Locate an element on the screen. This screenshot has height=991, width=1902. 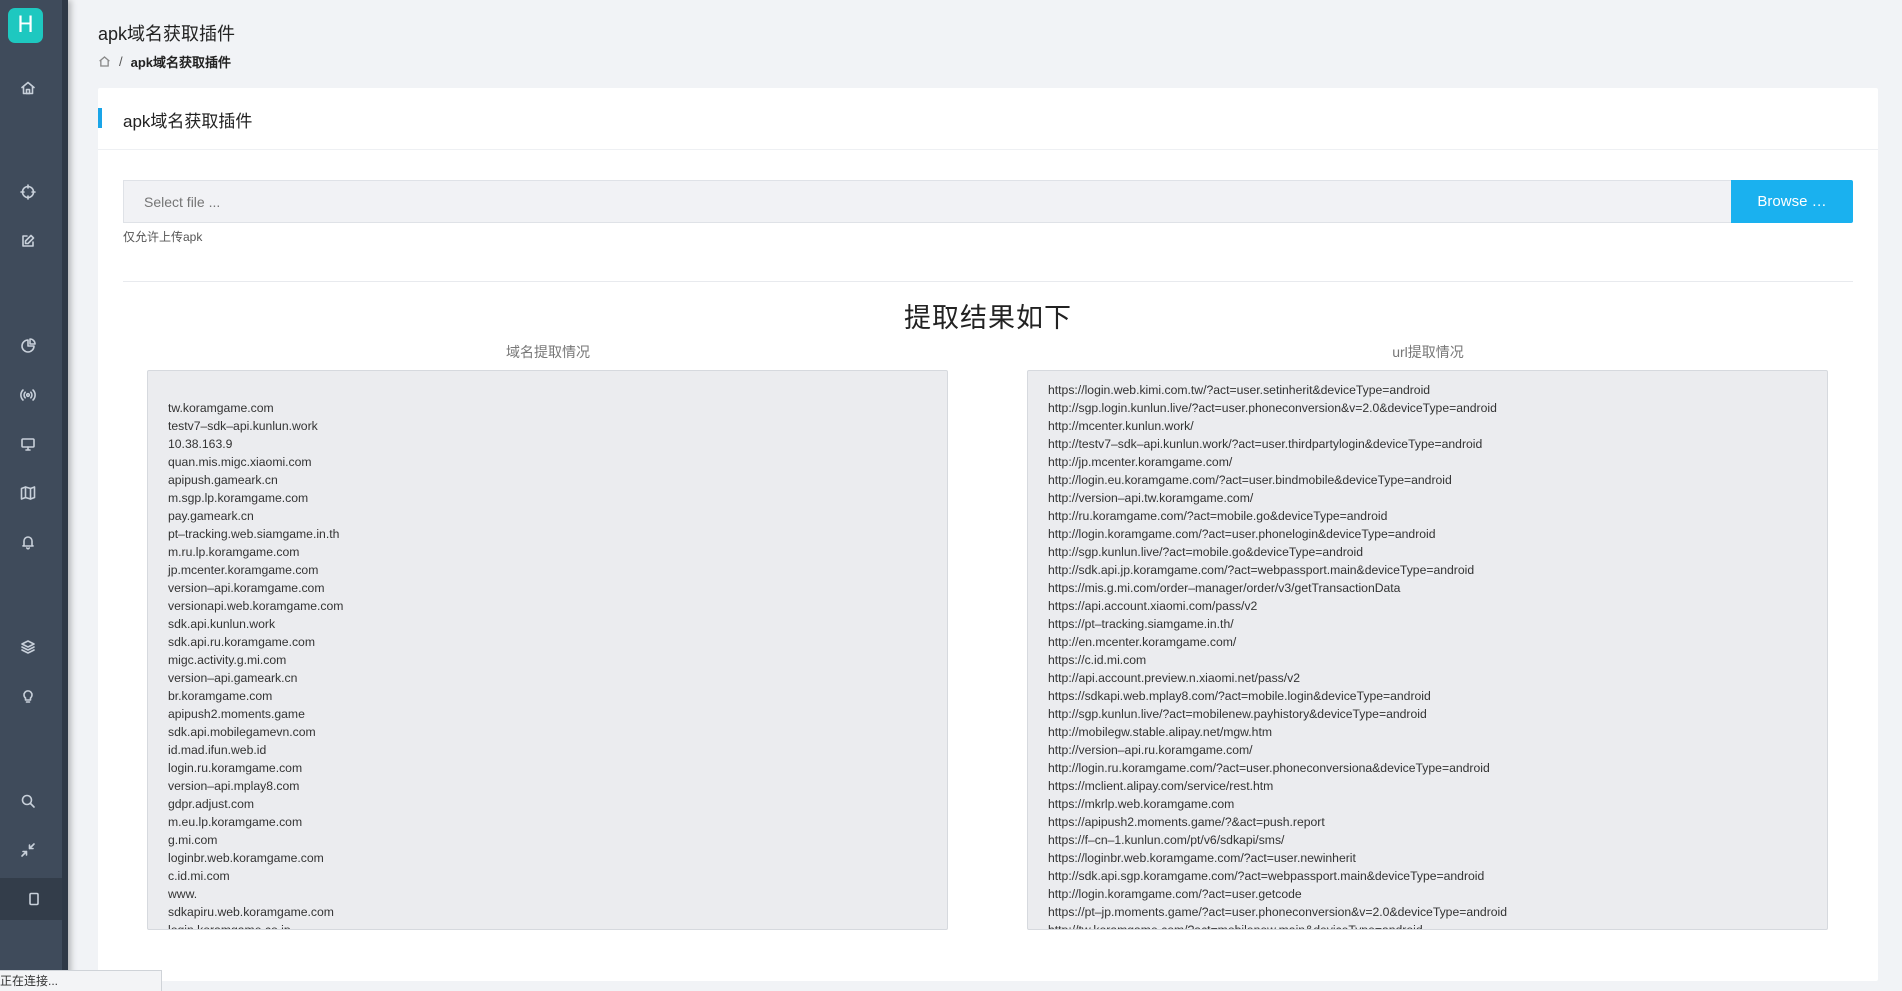
sidebar-item-map is located at coordinates (28, 493).